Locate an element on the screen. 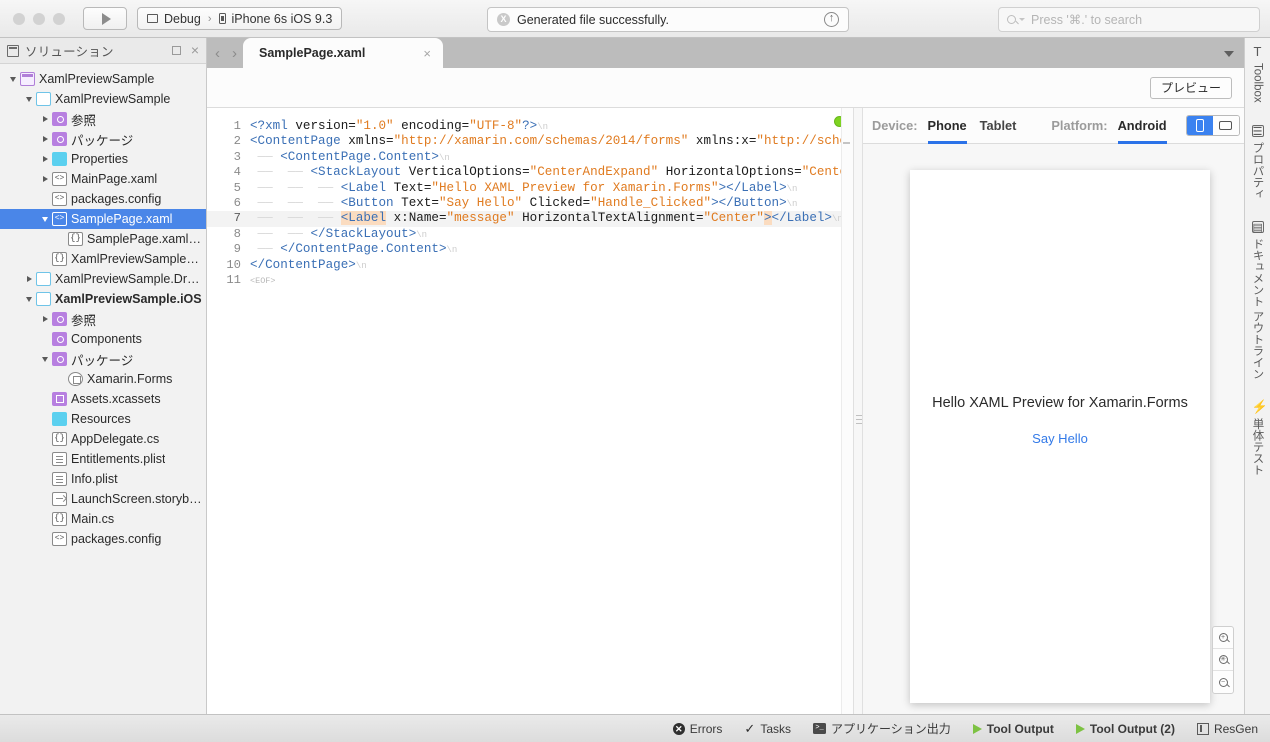 Image resolution: width=1270 pixels, height=742 pixels. pin-pad-button is located at coordinates (176, 50).